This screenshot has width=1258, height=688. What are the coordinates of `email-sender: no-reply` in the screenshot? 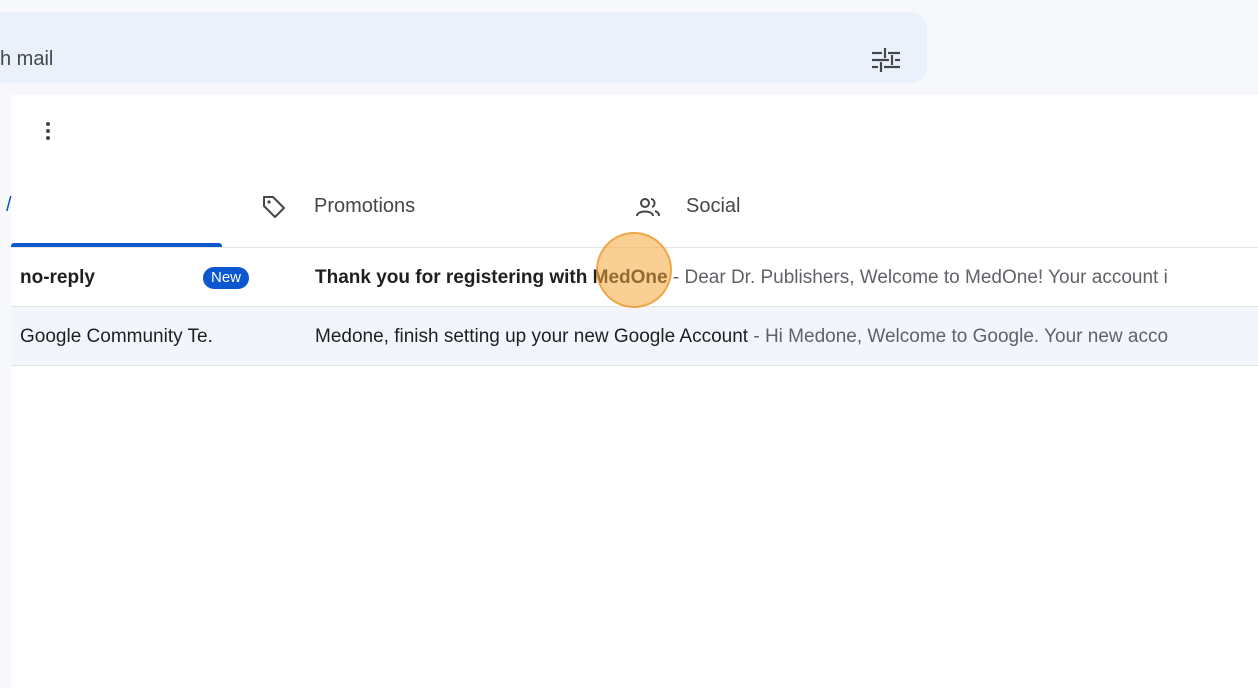 It's located at (57, 277).